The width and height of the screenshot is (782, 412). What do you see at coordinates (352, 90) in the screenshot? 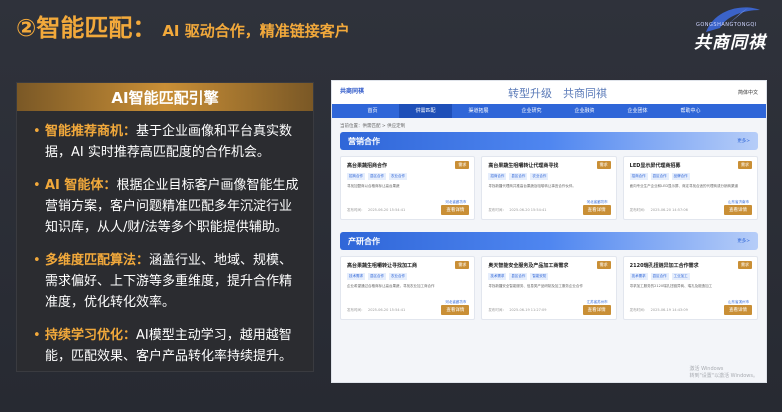
I see `site-logo: 共商同祺` at bounding box center [352, 90].